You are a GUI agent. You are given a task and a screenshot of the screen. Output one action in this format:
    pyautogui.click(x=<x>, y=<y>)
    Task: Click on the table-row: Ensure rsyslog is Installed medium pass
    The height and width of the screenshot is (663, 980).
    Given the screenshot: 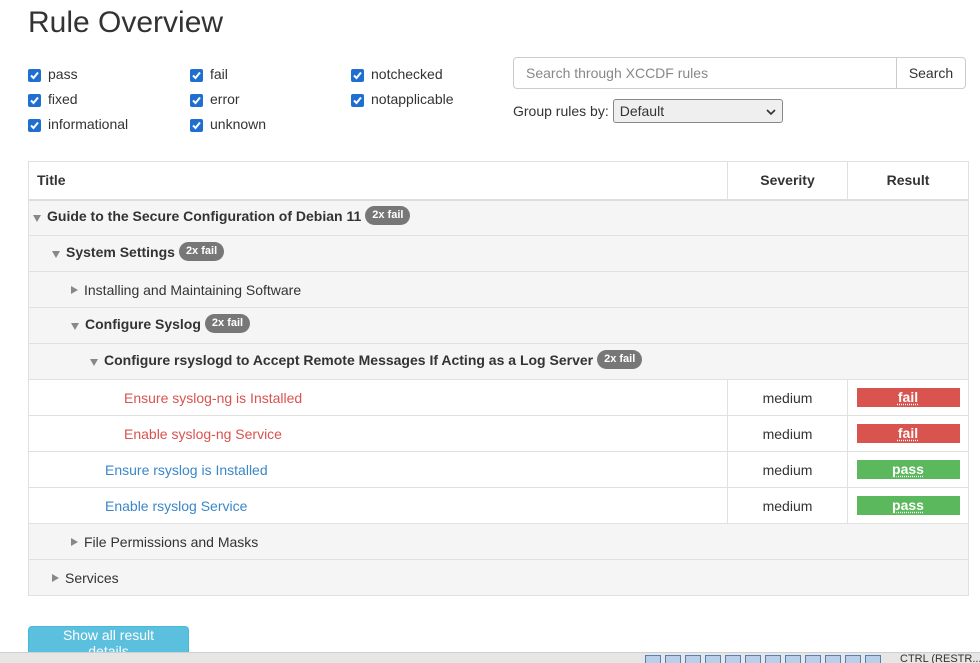 What is the action you would take?
    pyautogui.click(x=499, y=470)
    